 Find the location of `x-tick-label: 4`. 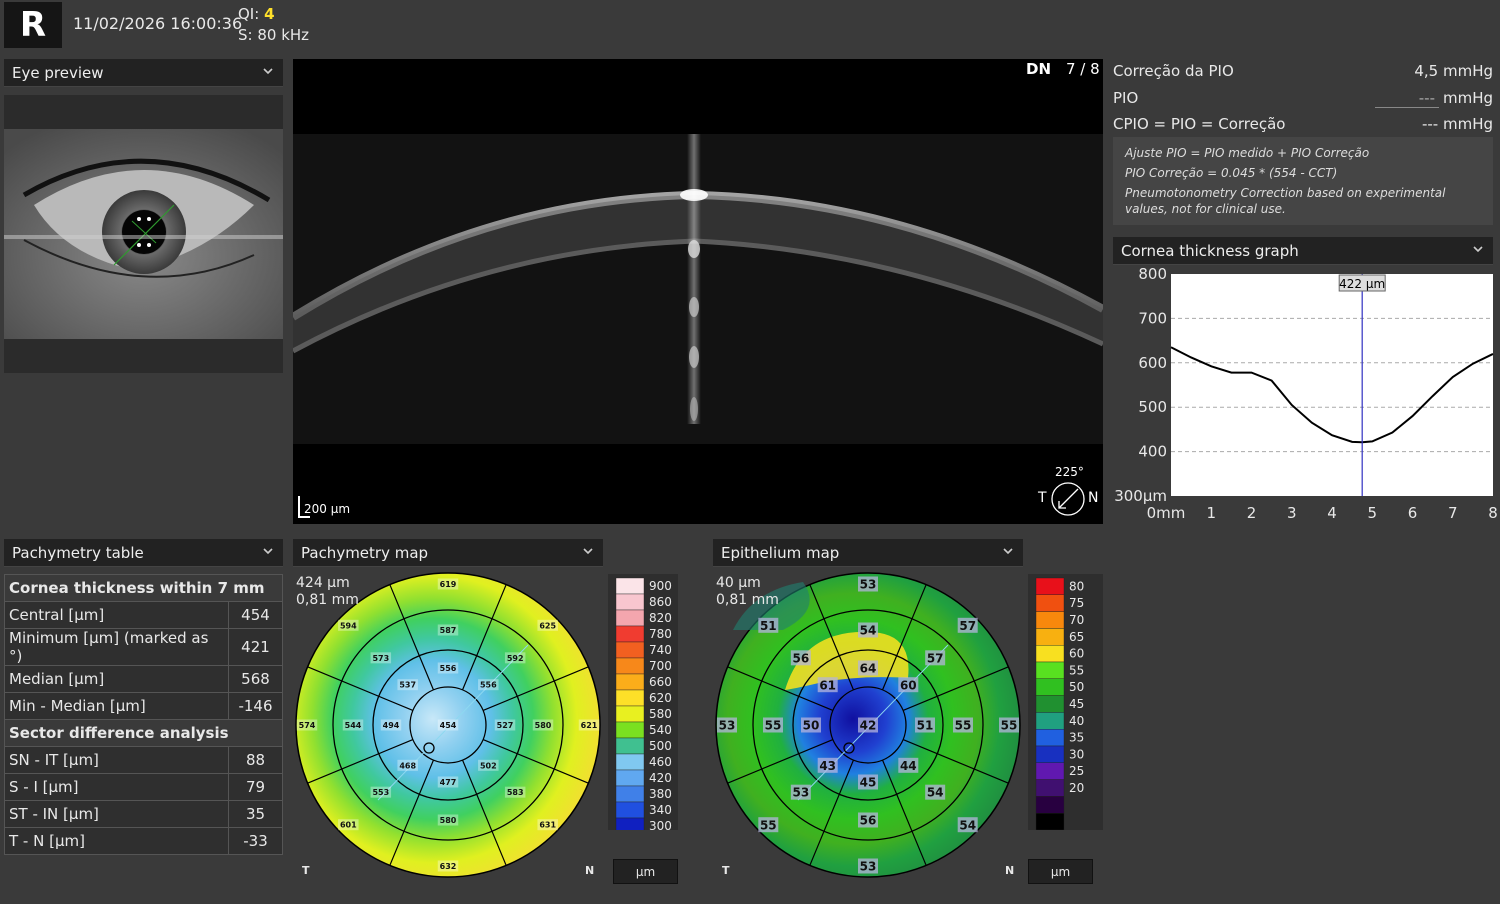

x-tick-label: 4 is located at coordinates (1332, 513).